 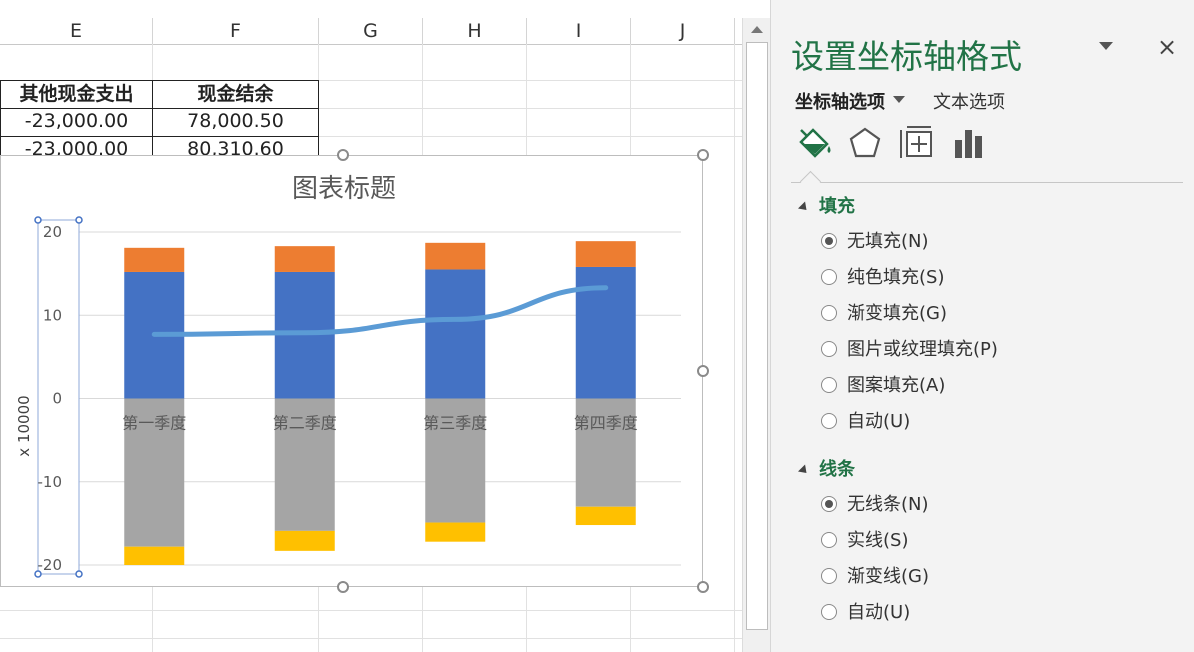 What do you see at coordinates (154, 423) in the screenshot?
I see `x-tick-label: 第一季度` at bounding box center [154, 423].